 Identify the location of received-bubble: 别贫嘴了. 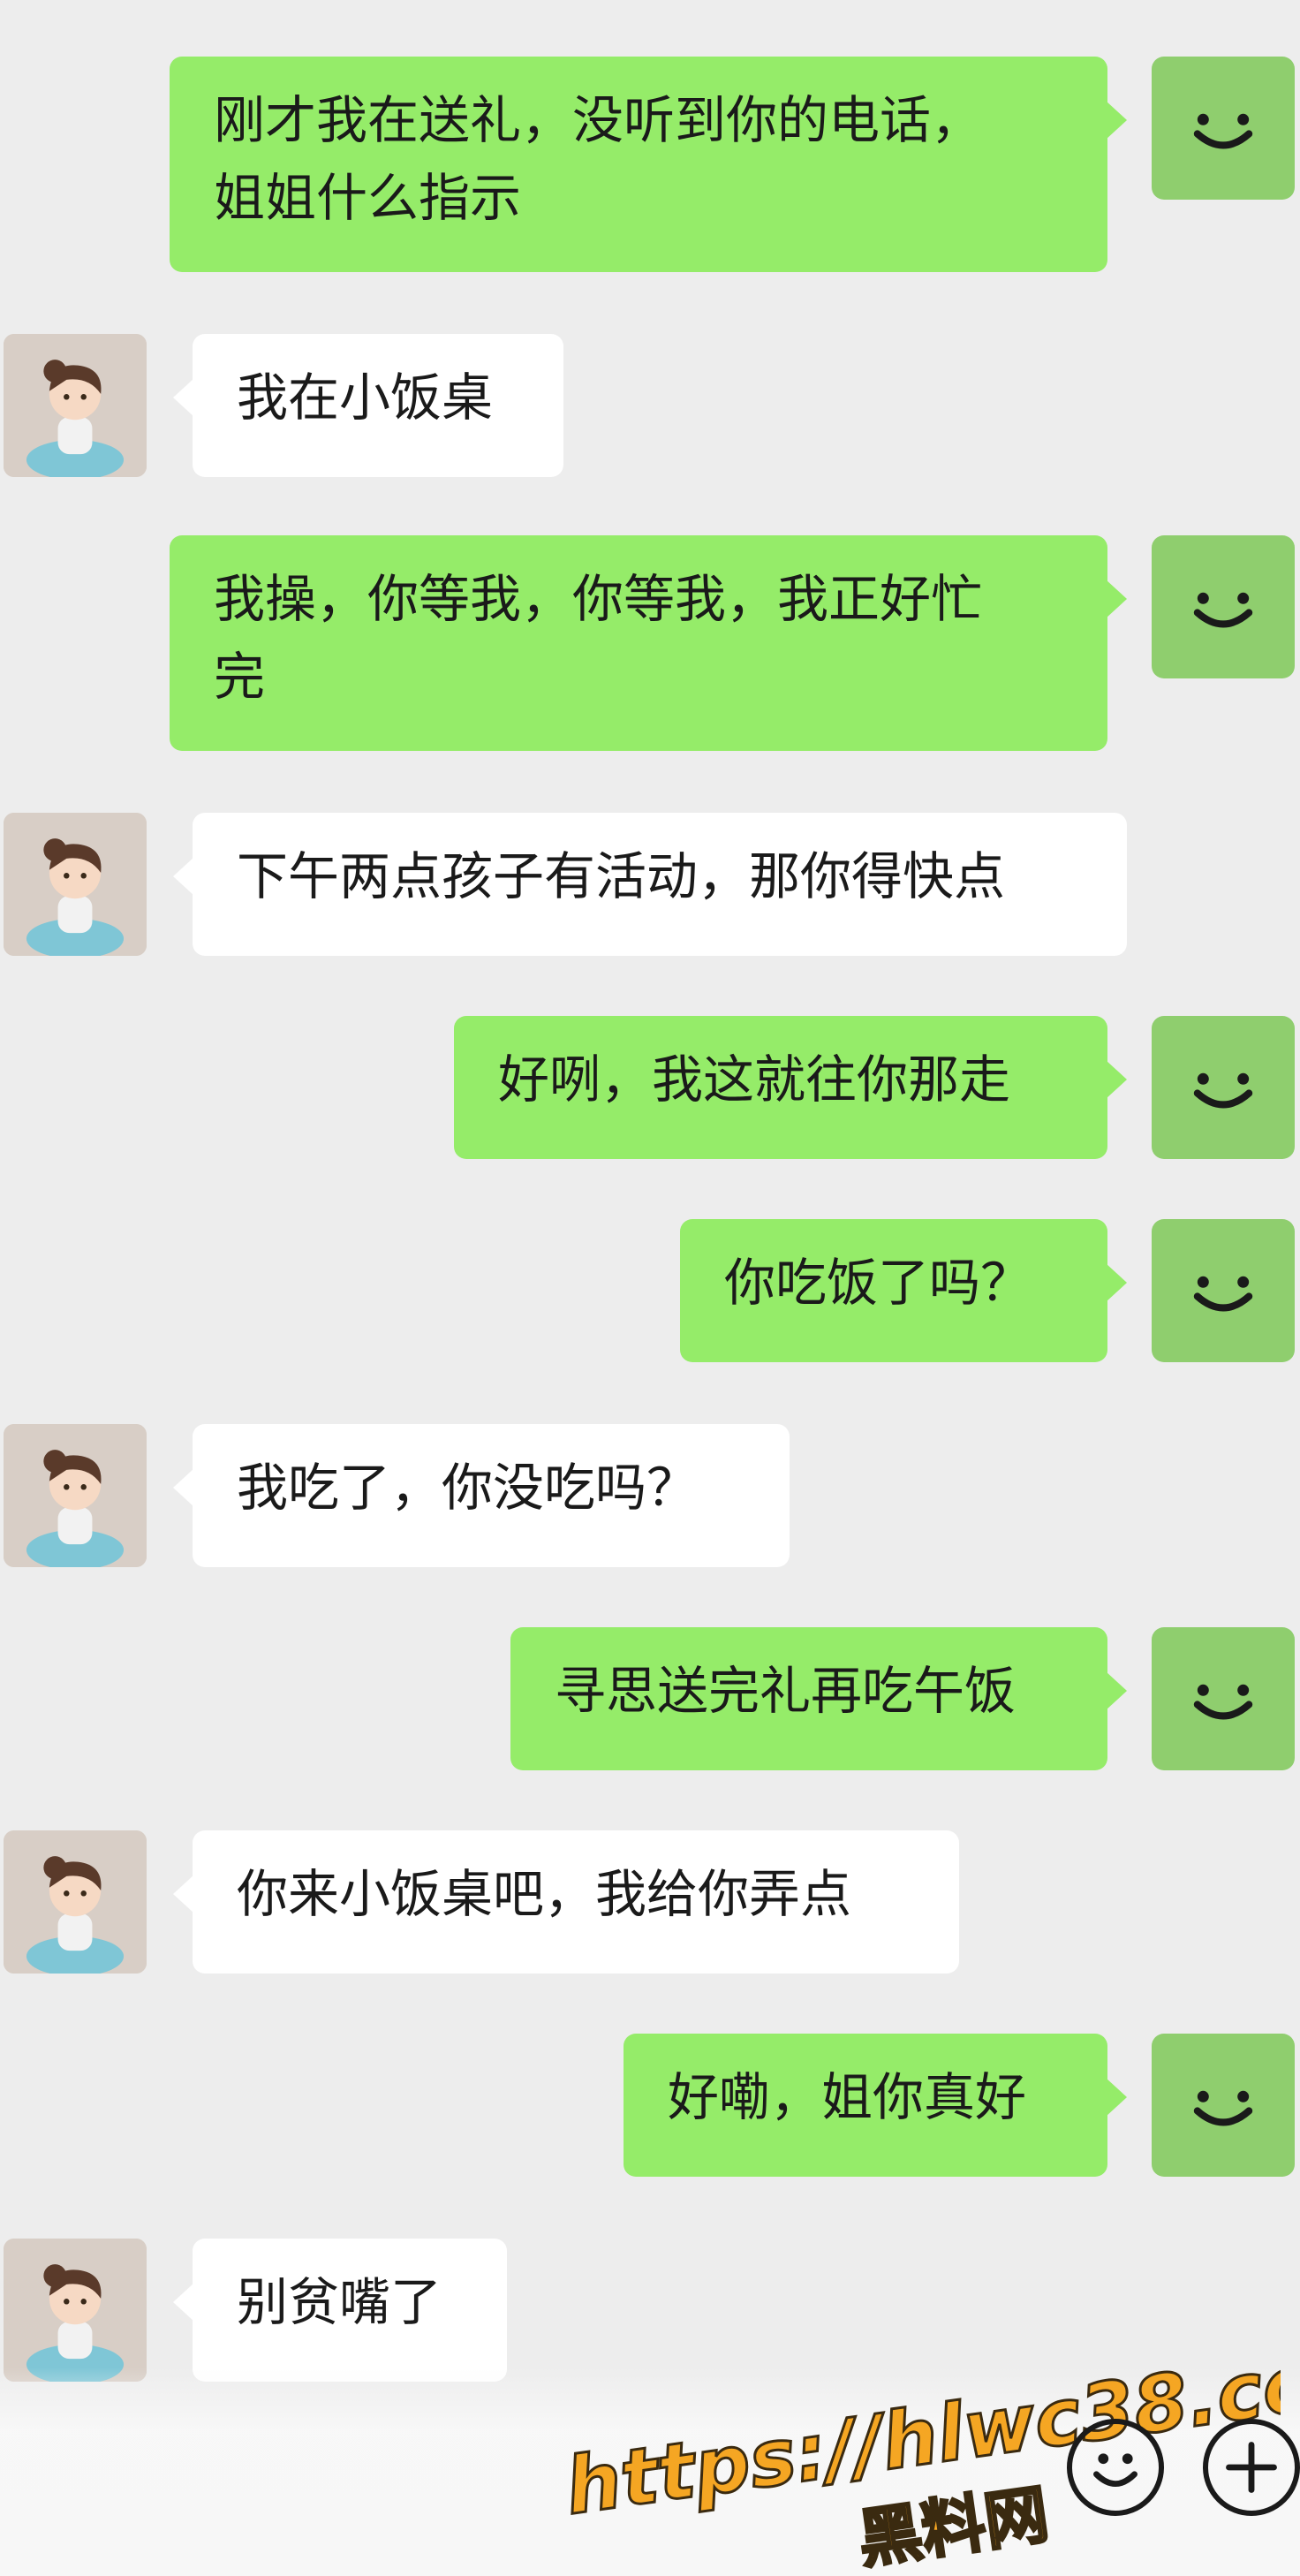
(340, 2311).